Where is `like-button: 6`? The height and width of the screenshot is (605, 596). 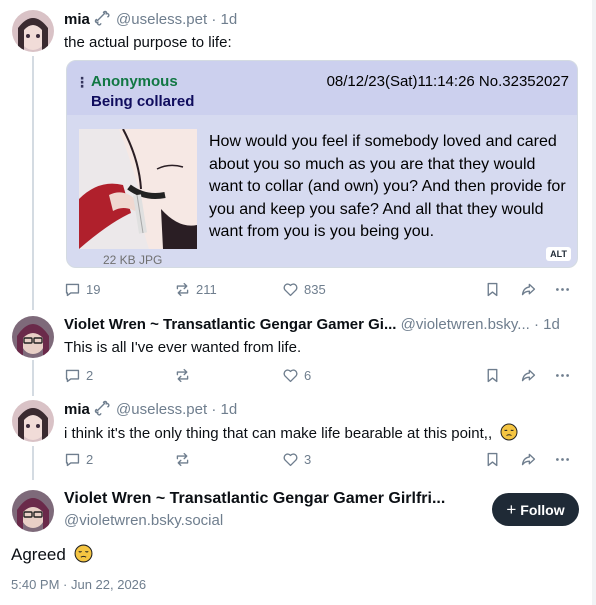 like-button: 6 is located at coordinates (296, 375).